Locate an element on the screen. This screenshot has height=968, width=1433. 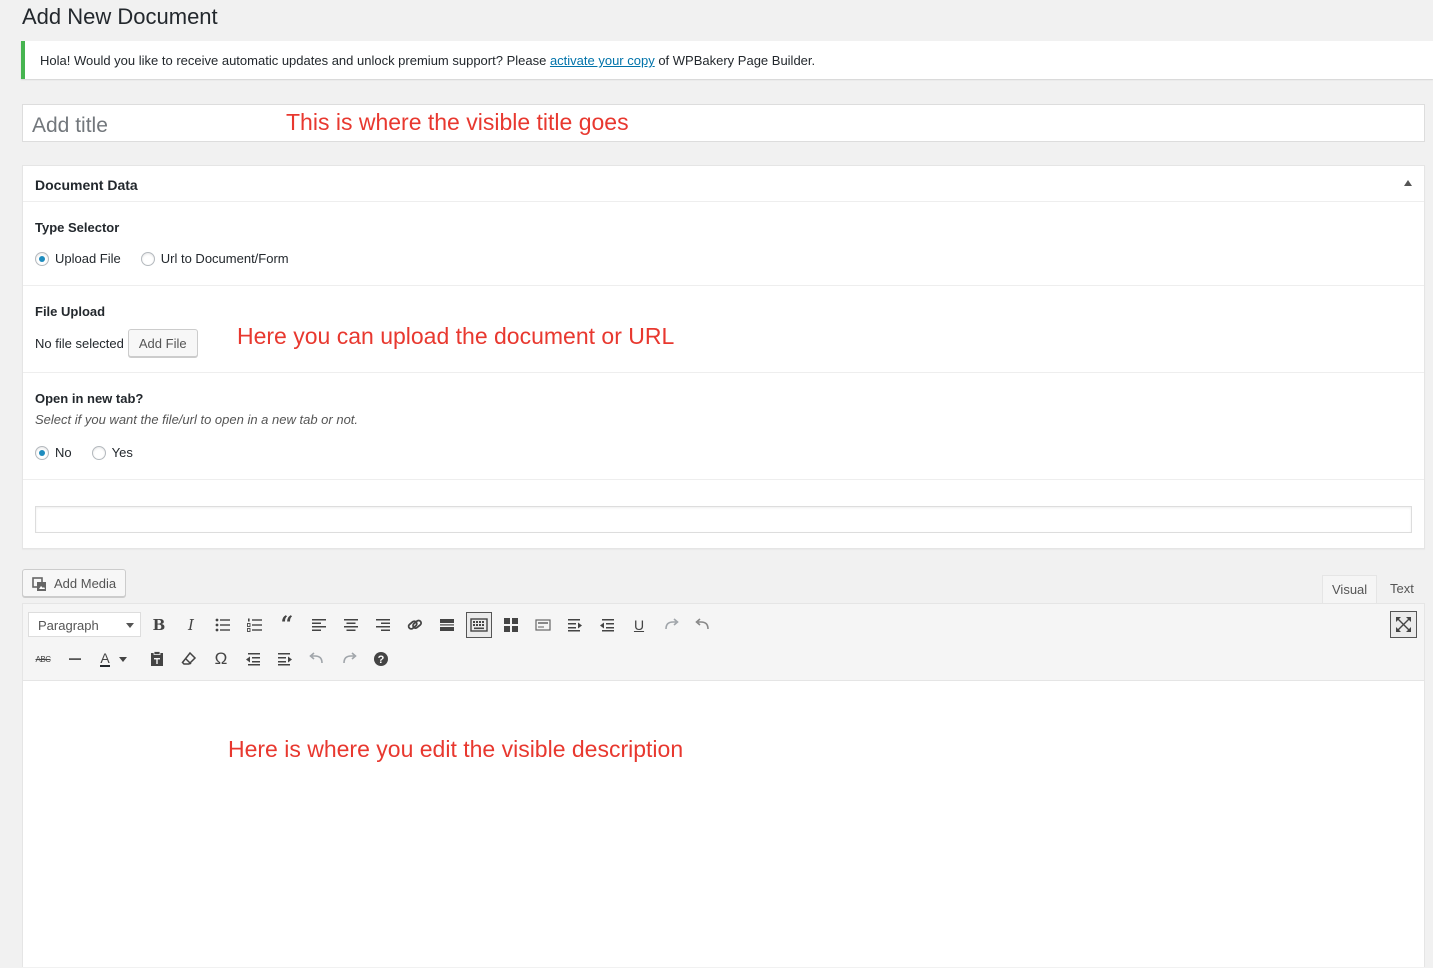
type-selector-options: Upload File Url to Document/Form is located at coordinates (172, 258).